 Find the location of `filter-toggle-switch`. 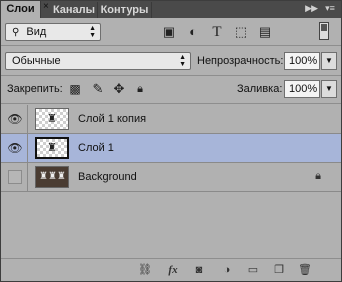

filter-toggle-switch is located at coordinates (324, 31).